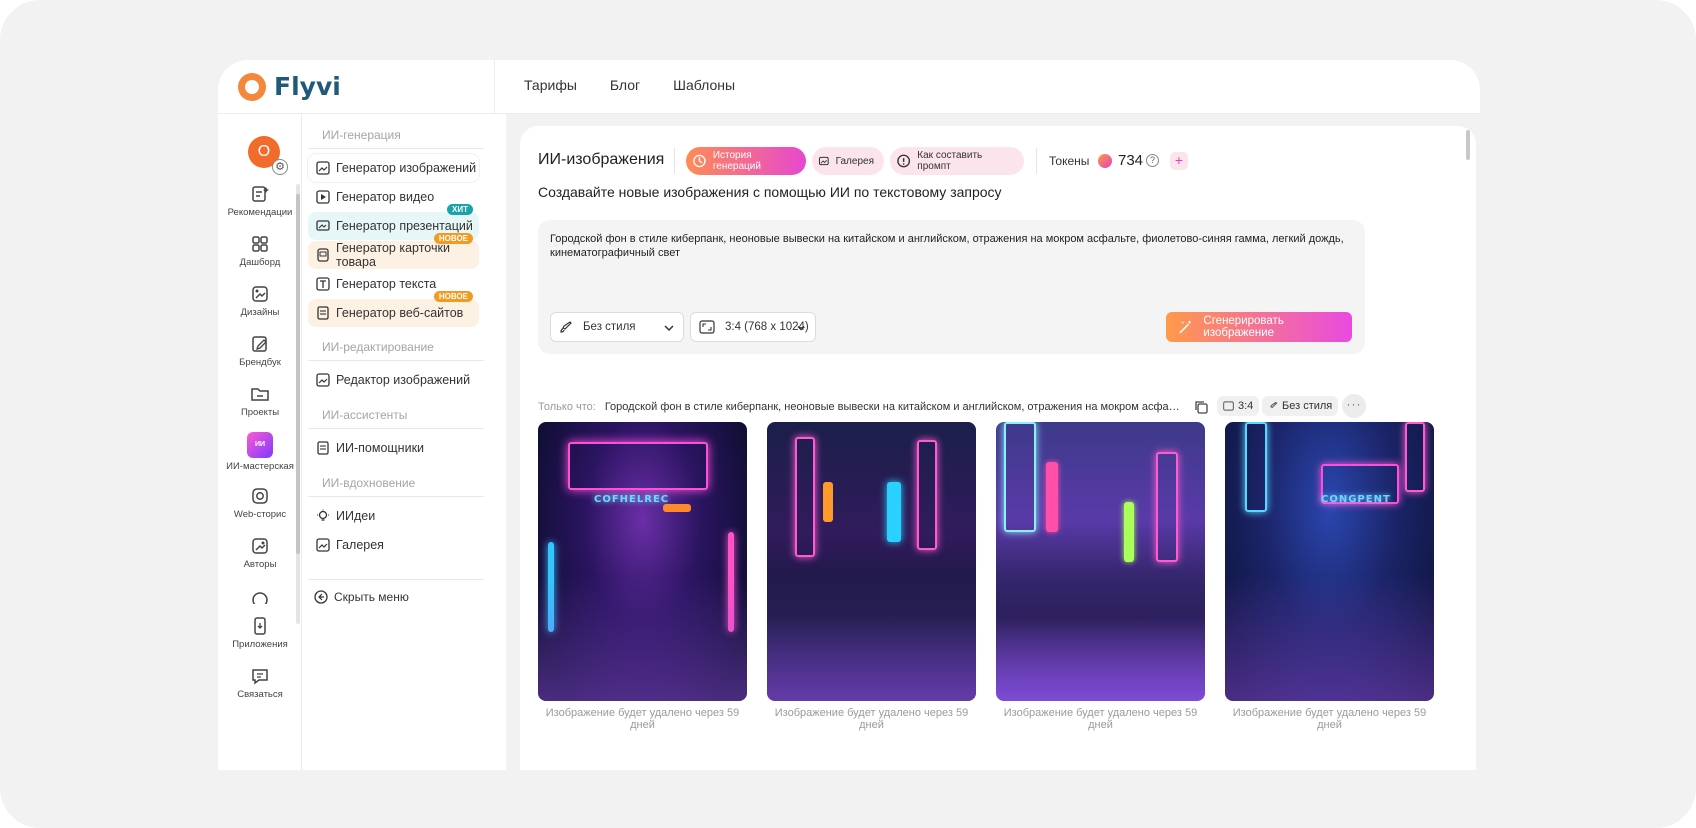 The height and width of the screenshot is (828, 1696). I want to click on history-button: История генераций, so click(746, 161).